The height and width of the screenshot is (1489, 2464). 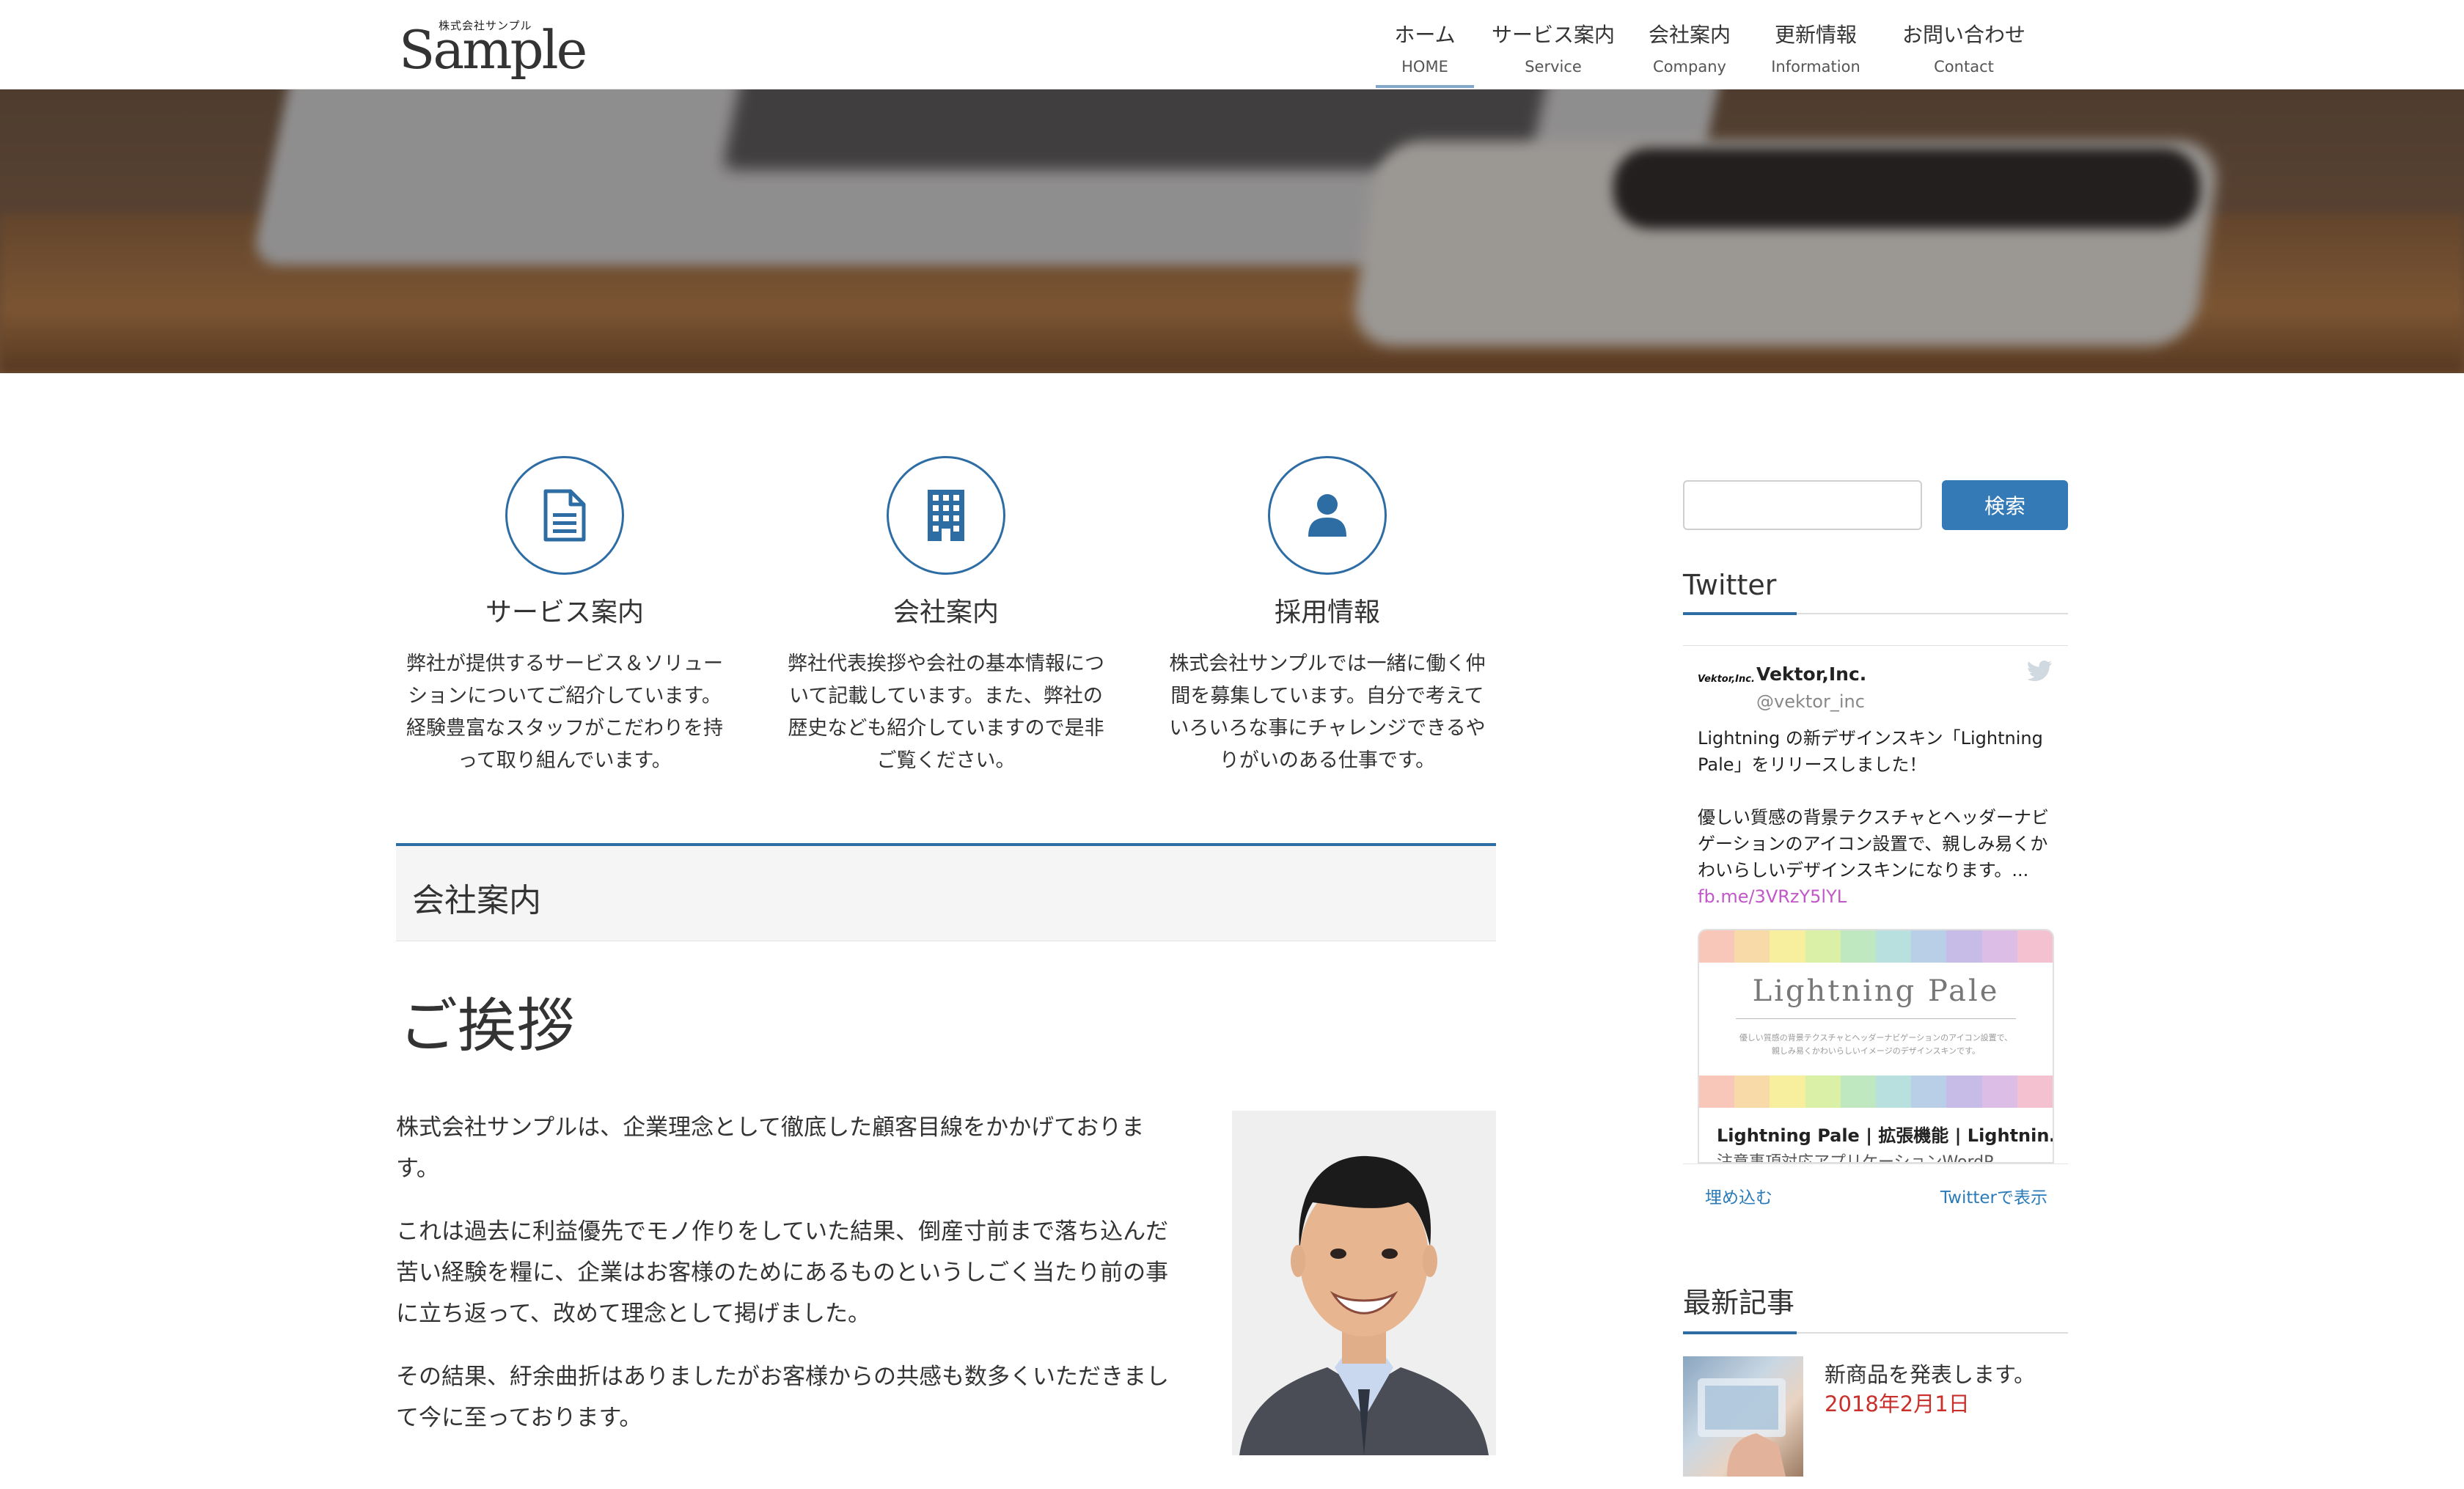 What do you see at coordinates (946, 892) in the screenshot?
I see `section-header: 会社案内` at bounding box center [946, 892].